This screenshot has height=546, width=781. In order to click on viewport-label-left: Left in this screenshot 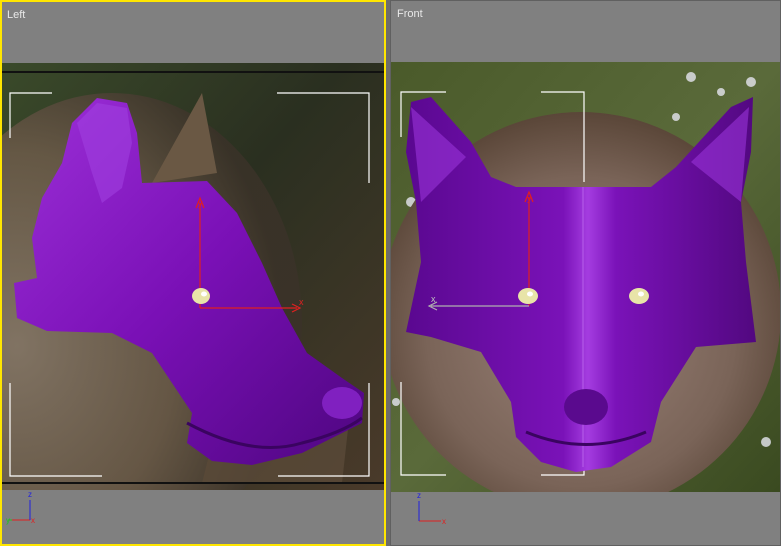, I will do `click(16, 15)`.